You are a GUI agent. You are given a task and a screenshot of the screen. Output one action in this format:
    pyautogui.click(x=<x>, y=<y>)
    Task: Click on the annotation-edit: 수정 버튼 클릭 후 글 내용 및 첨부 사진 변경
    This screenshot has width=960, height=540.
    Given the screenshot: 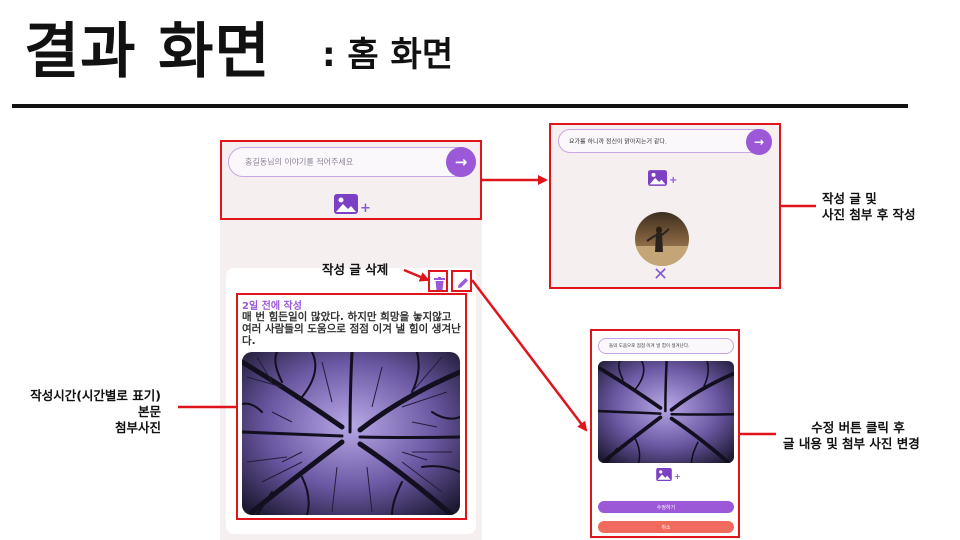 What is the action you would take?
    pyautogui.click(x=858, y=436)
    